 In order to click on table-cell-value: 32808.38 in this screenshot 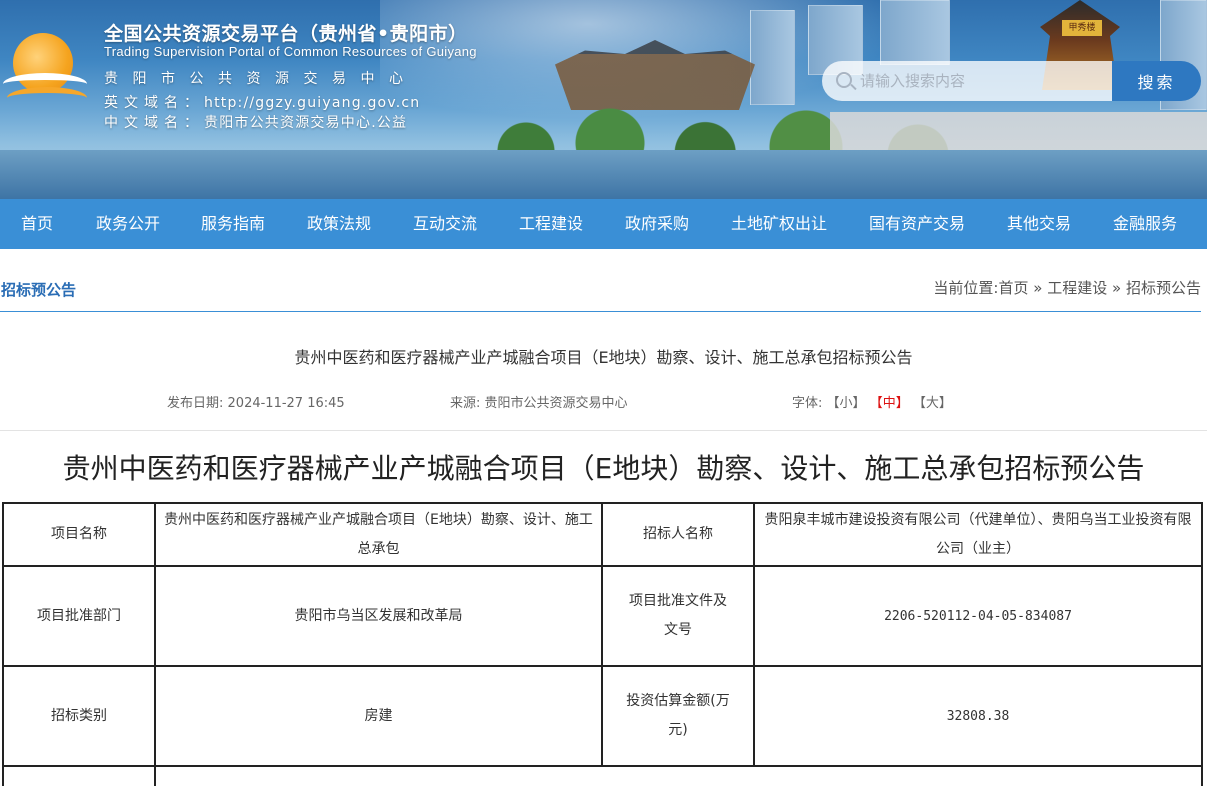, I will do `click(978, 716)`.